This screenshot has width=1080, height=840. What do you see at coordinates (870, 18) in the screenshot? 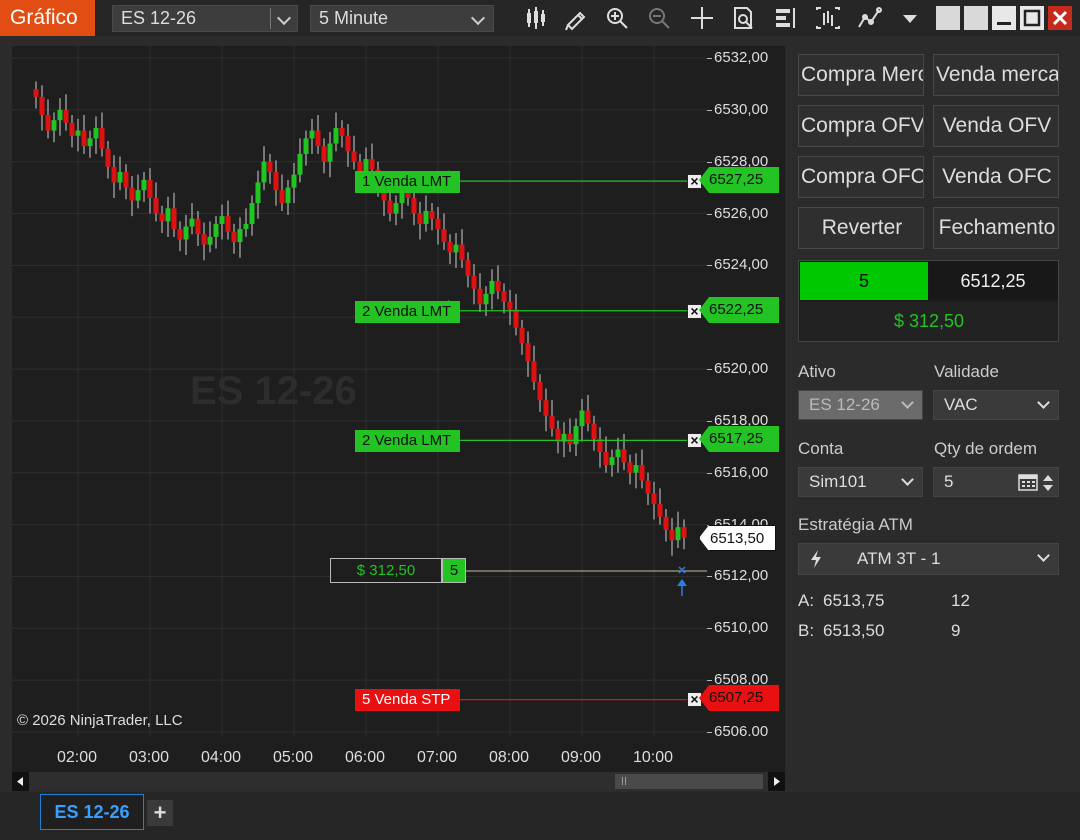
I see `strategies-icon` at bounding box center [870, 18].